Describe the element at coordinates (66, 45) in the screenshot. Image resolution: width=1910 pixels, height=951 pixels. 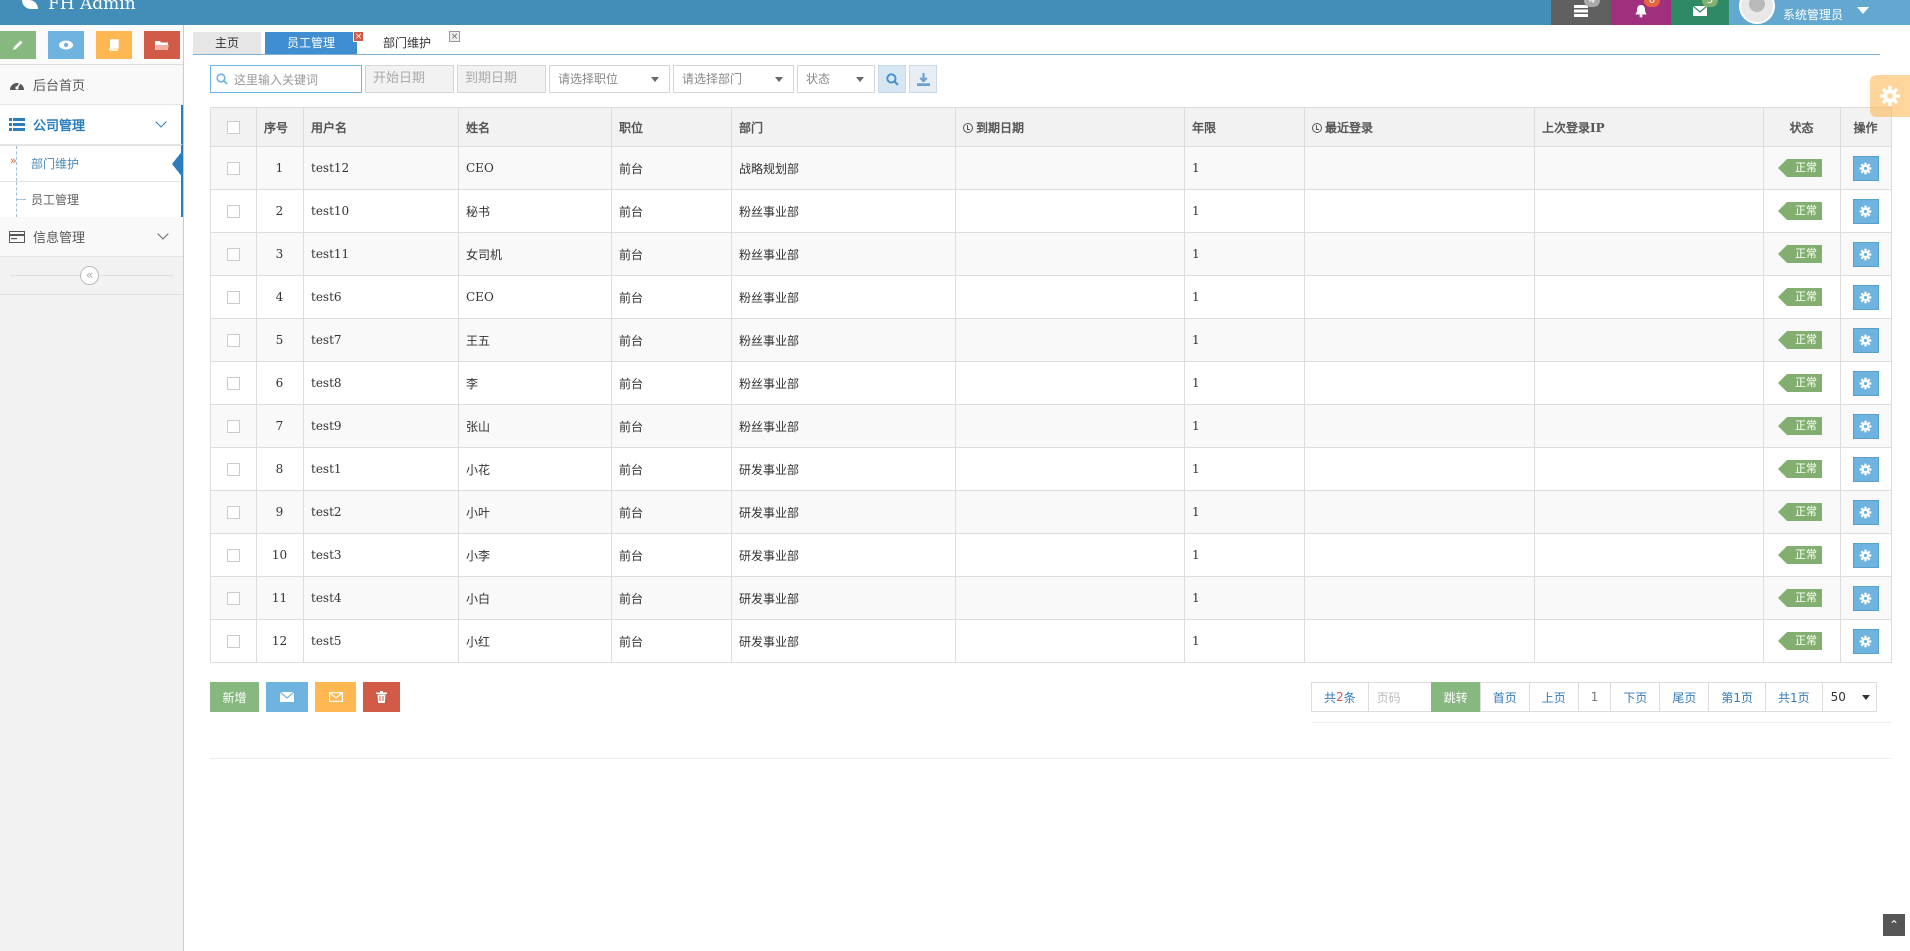
I see `shortcut-eye-button` at that location.